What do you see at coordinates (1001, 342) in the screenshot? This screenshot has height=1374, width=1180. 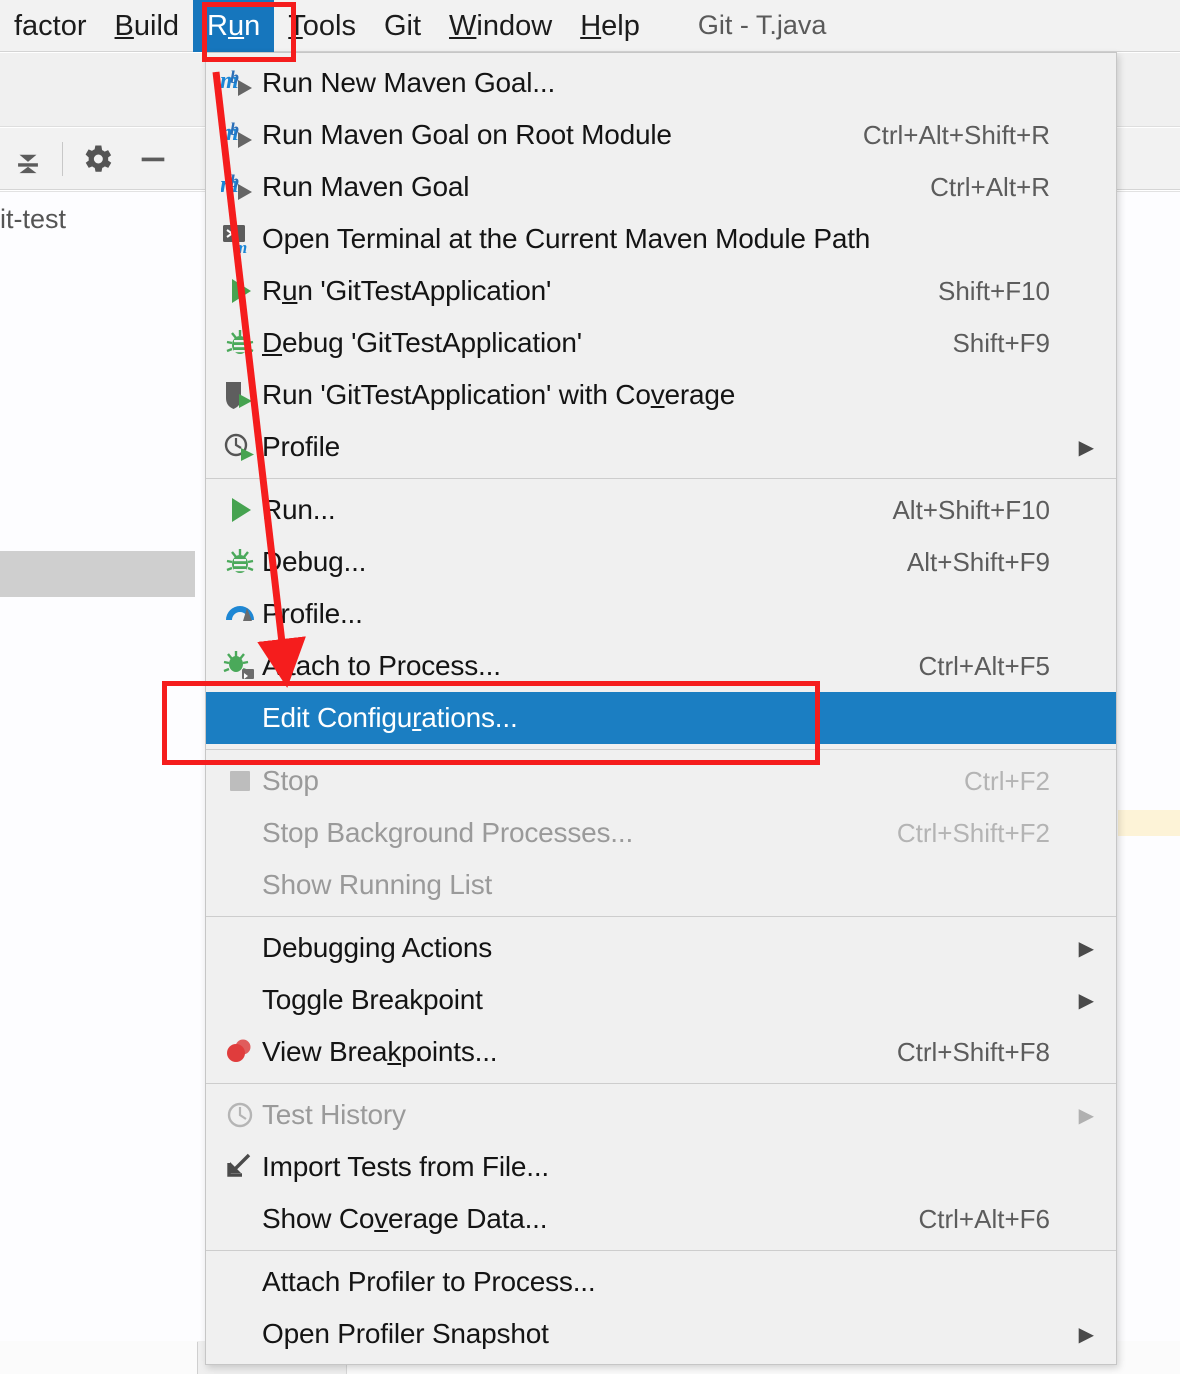 I see `menu-item-shortcut: Shift+F9` at bounding box center [1001, 342].